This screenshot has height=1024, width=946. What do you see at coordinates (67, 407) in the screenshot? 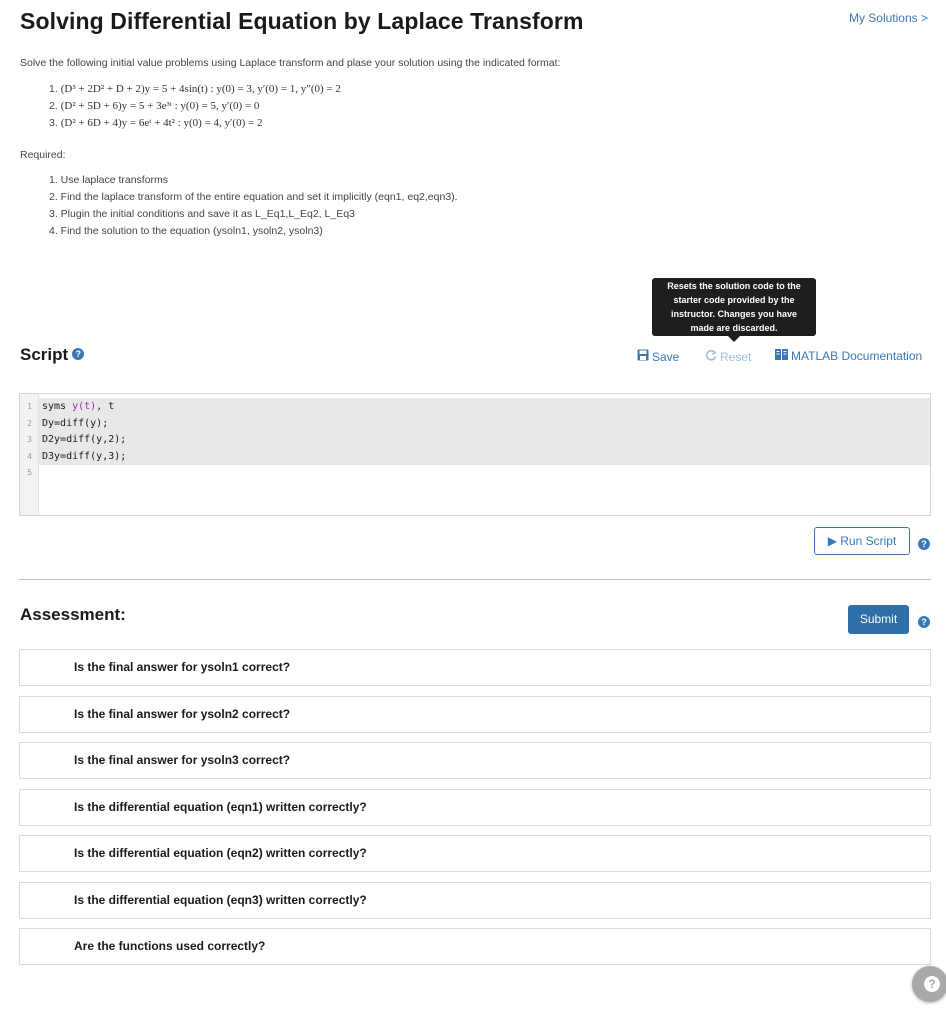
I see `code-line: 1 syms y(t), t` at bounding box center [67, 407].